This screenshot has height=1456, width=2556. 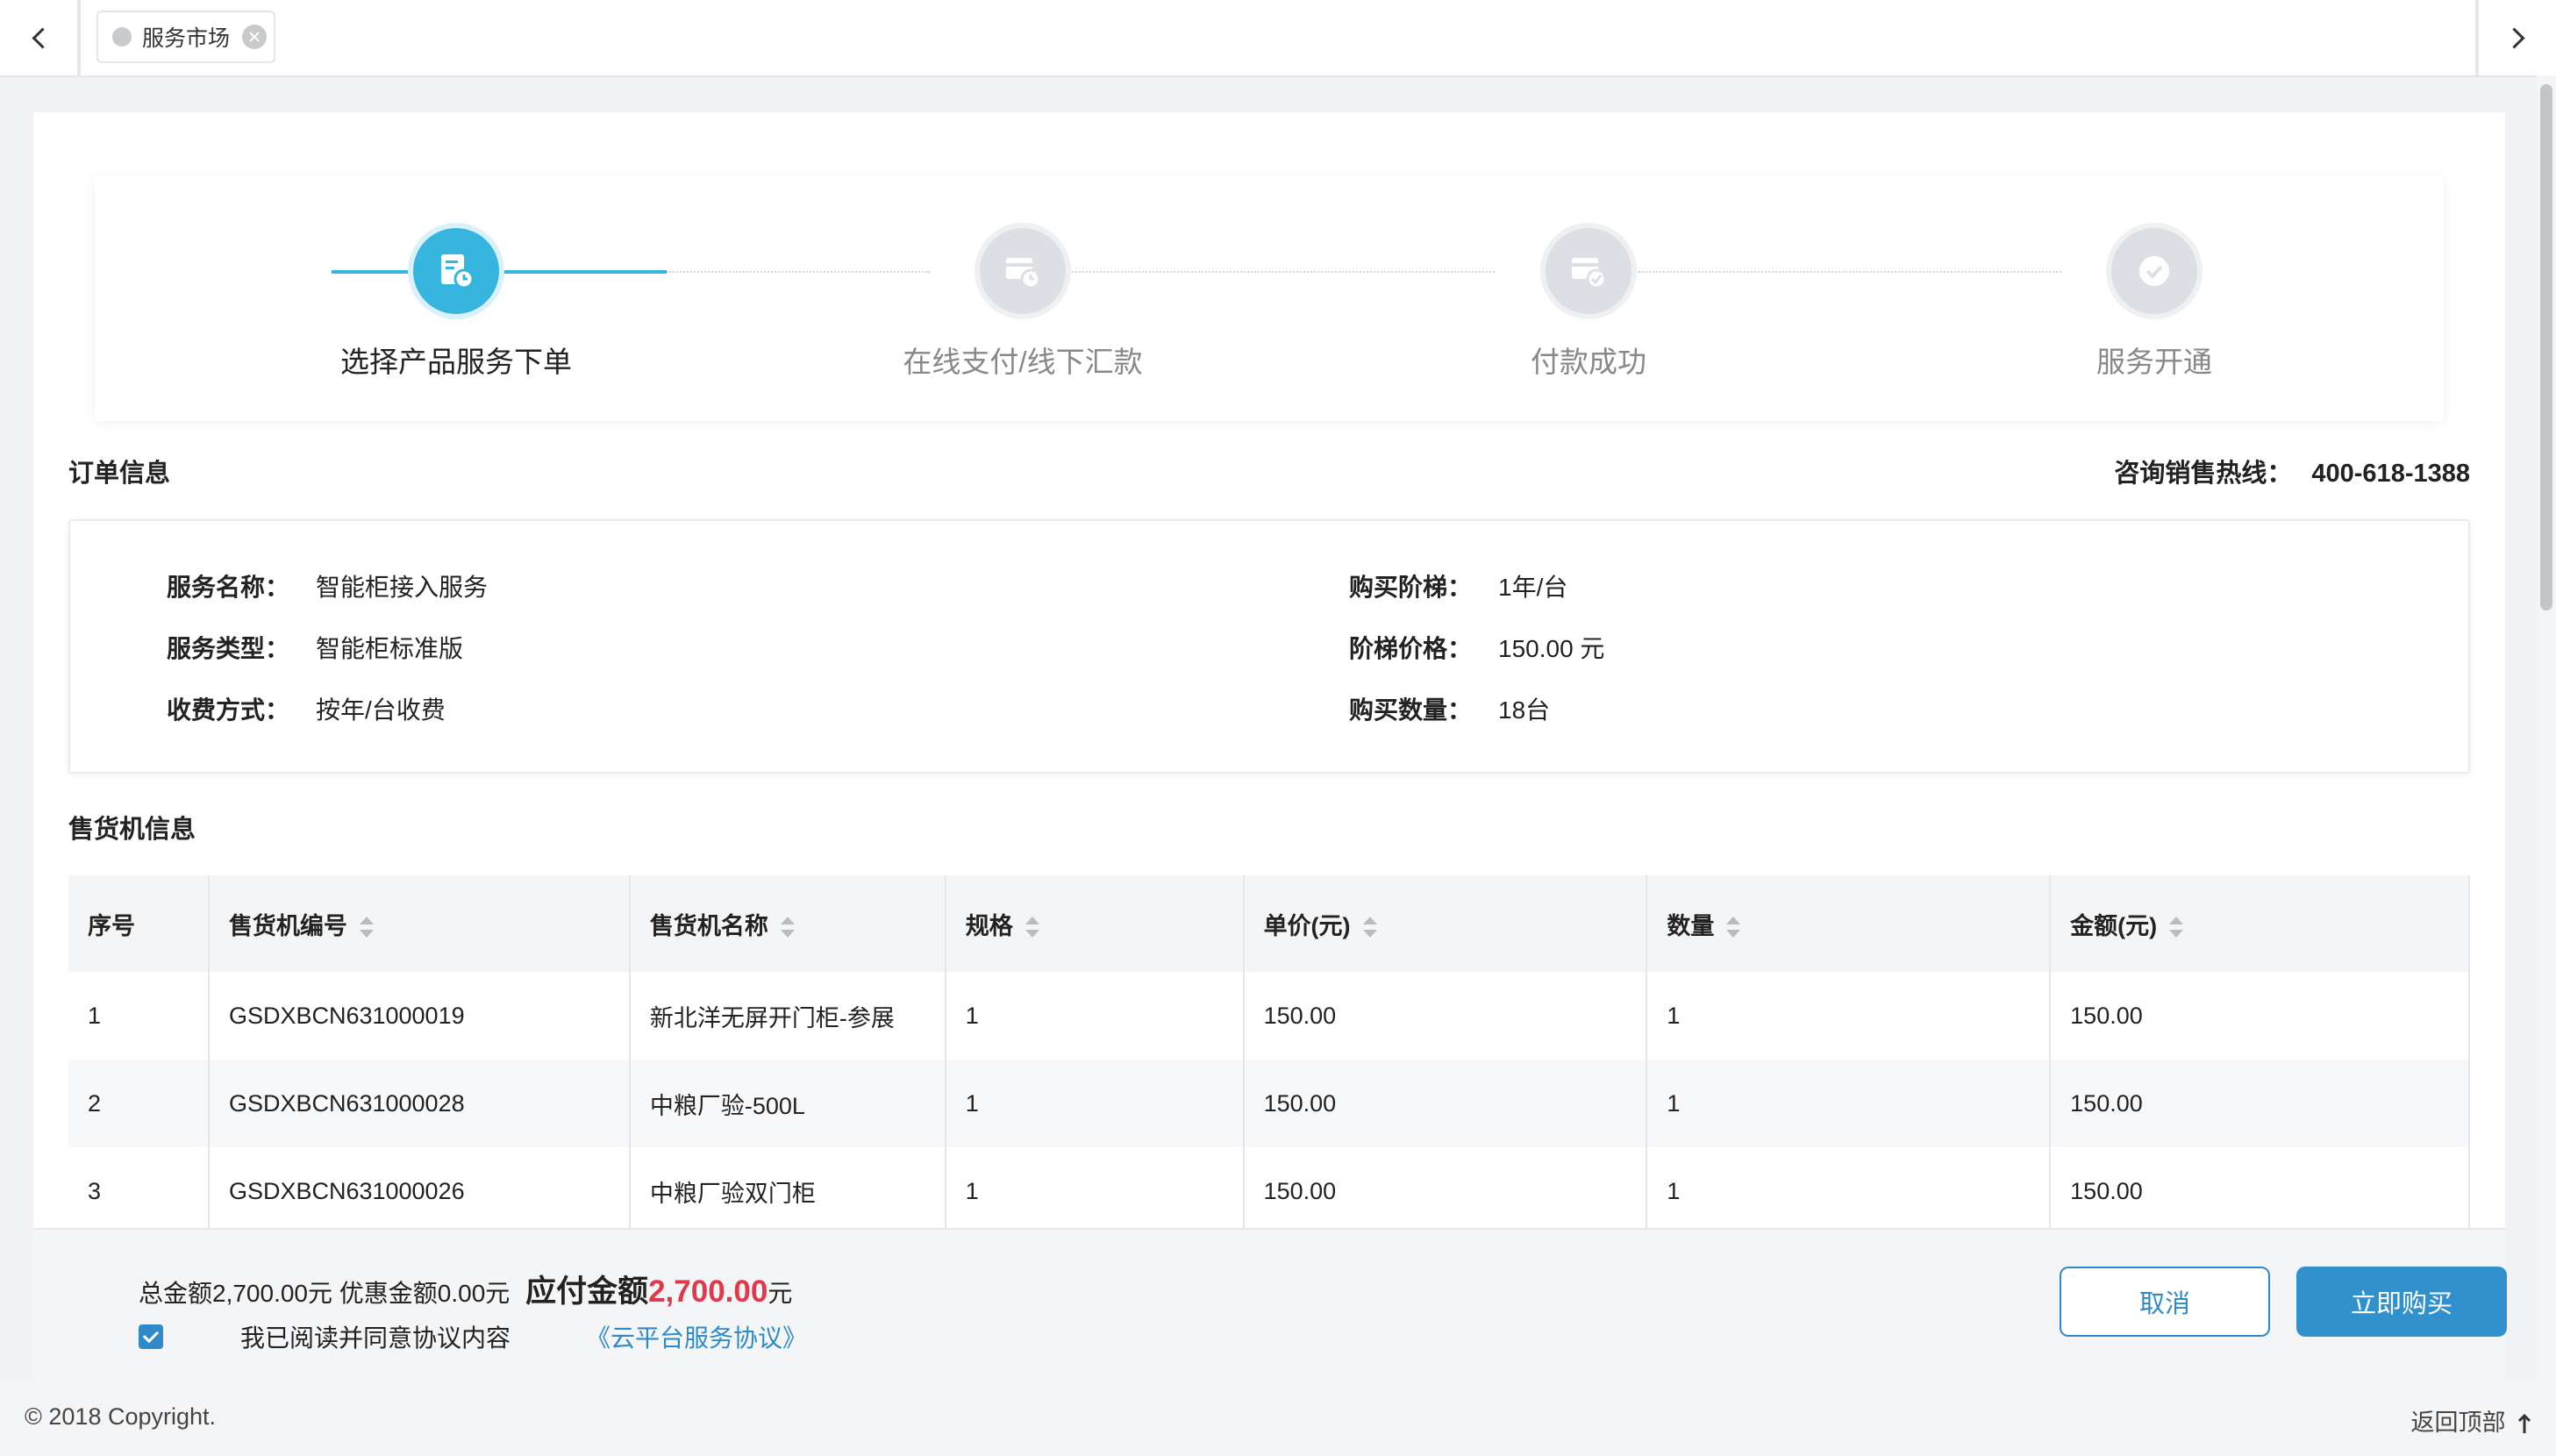 What do you see at coordinates (402, 587) in the screenshot?
I see `service-name-value: 智能柜接入服务` at bounding box center [402, 587].